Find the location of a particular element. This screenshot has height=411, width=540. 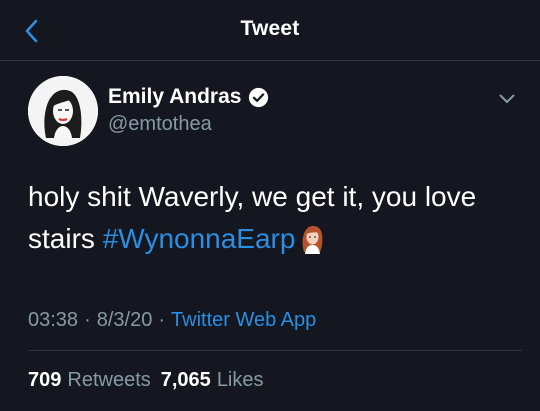

author-name: Emily Andras is located at coordinates (174, 97).